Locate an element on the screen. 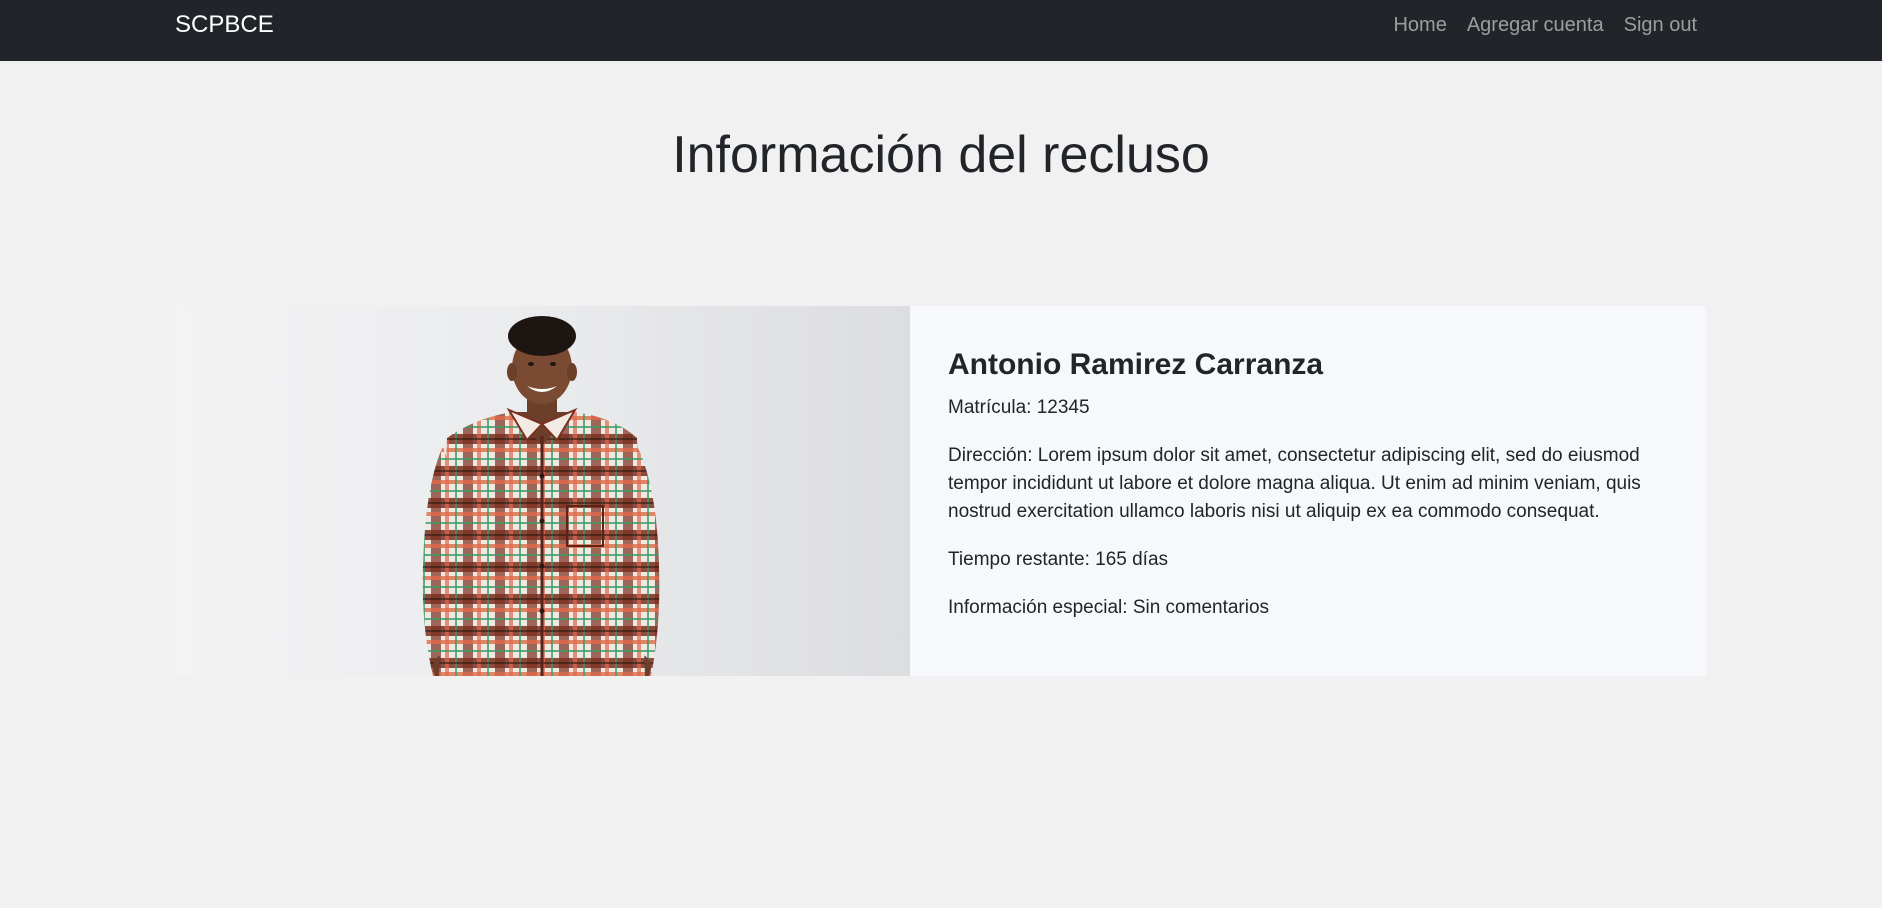 This screenshot has height=908, width=1882. brand-link: SCPBCE is located at coordinates (224, 25).